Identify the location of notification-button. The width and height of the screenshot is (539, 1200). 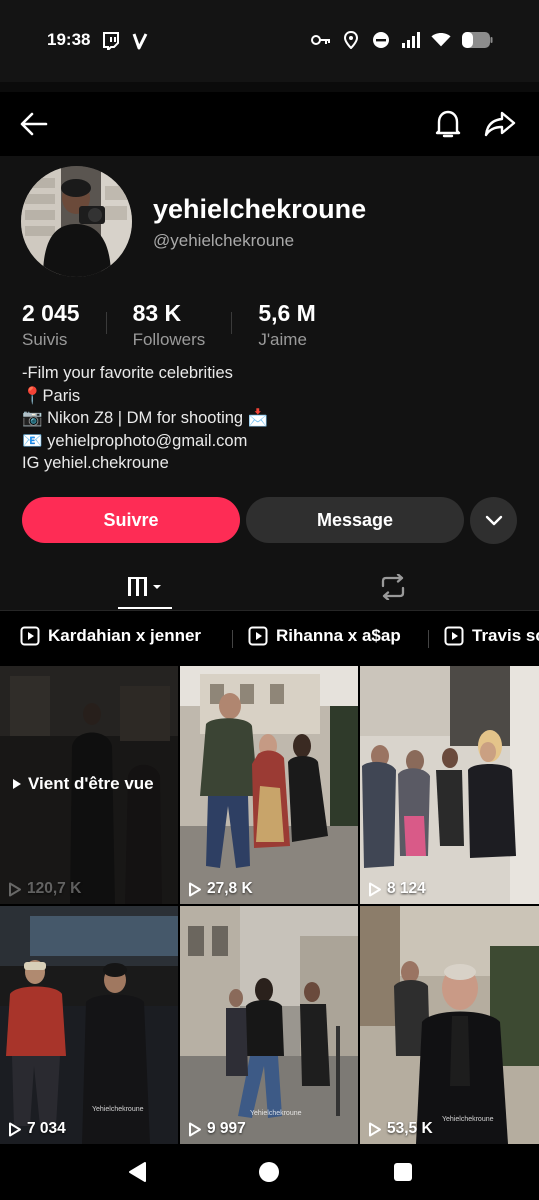
(448, 124).